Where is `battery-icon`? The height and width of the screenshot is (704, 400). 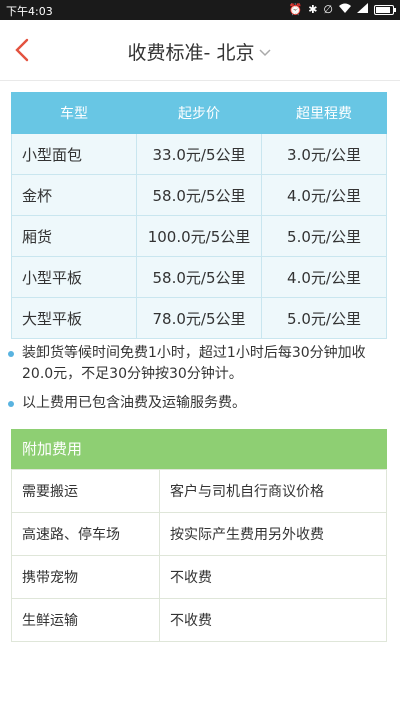 battery-icon is located at coordinates (385, 9).